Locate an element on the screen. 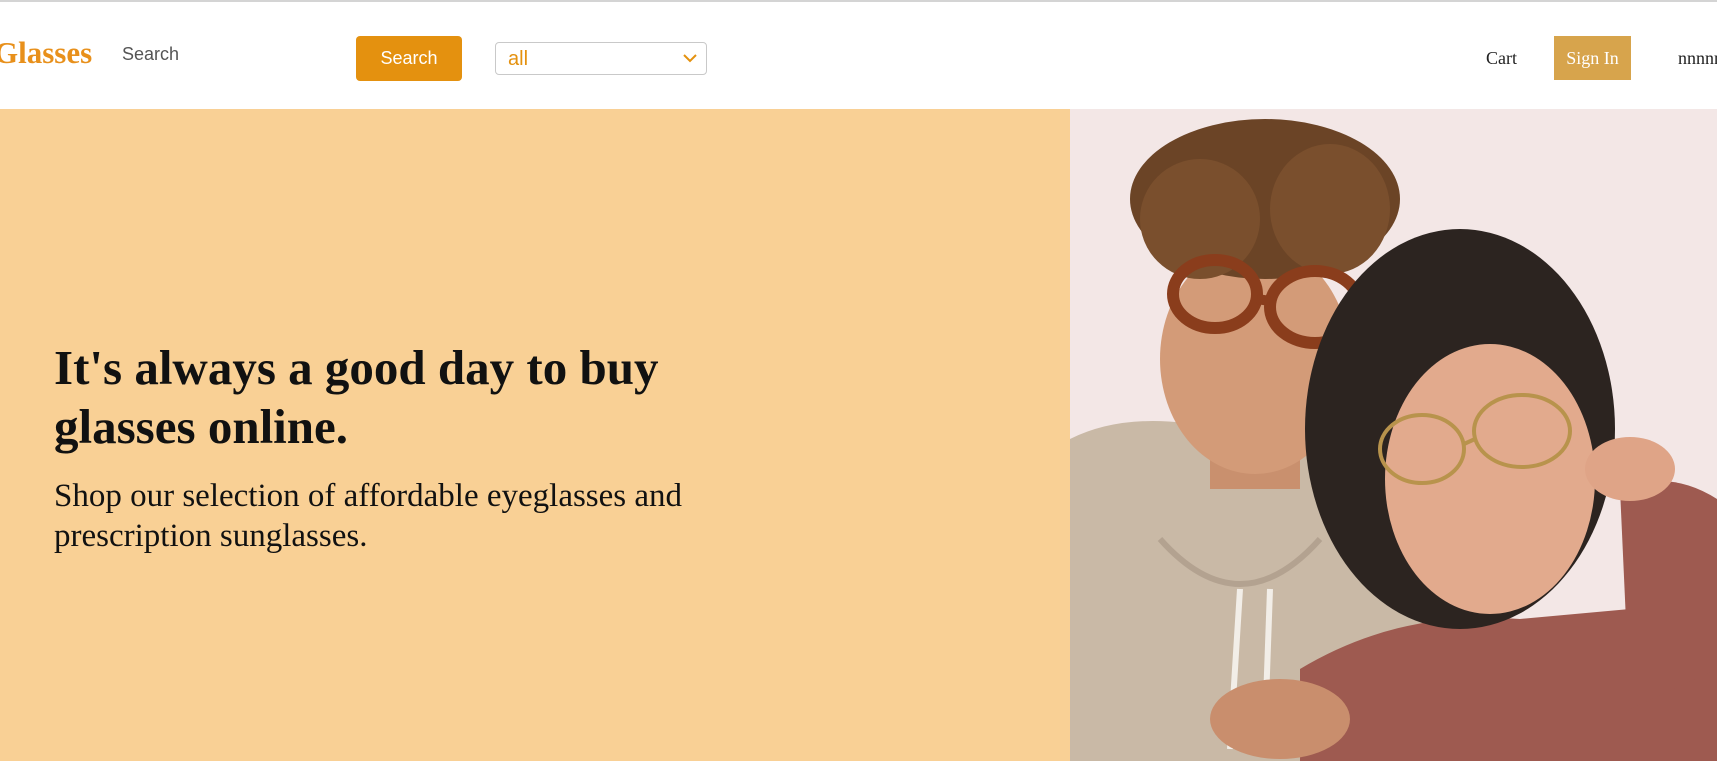 The width and height of the screenshot is (1717, 761). search-input is located at coordinates (212, 54).